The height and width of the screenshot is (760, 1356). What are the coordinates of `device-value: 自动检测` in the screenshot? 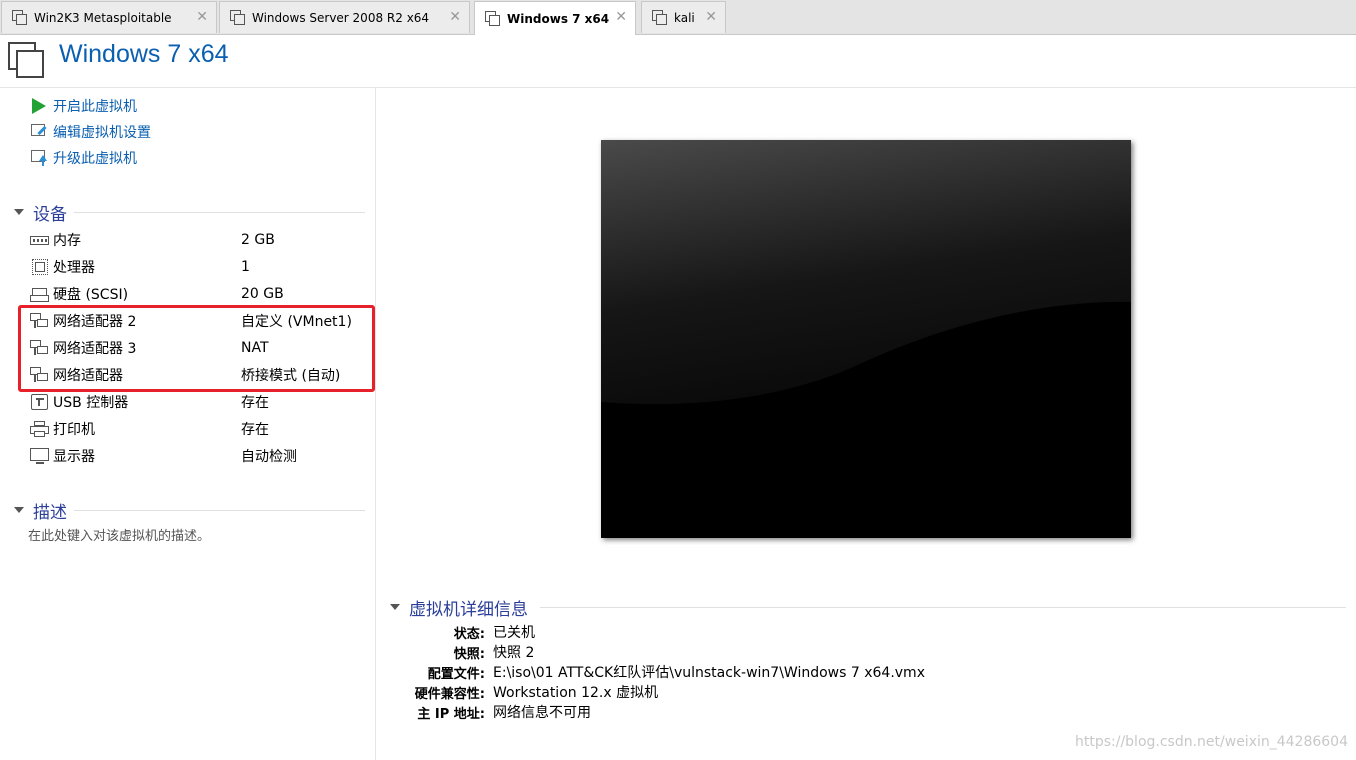 It's located at (269, 457).